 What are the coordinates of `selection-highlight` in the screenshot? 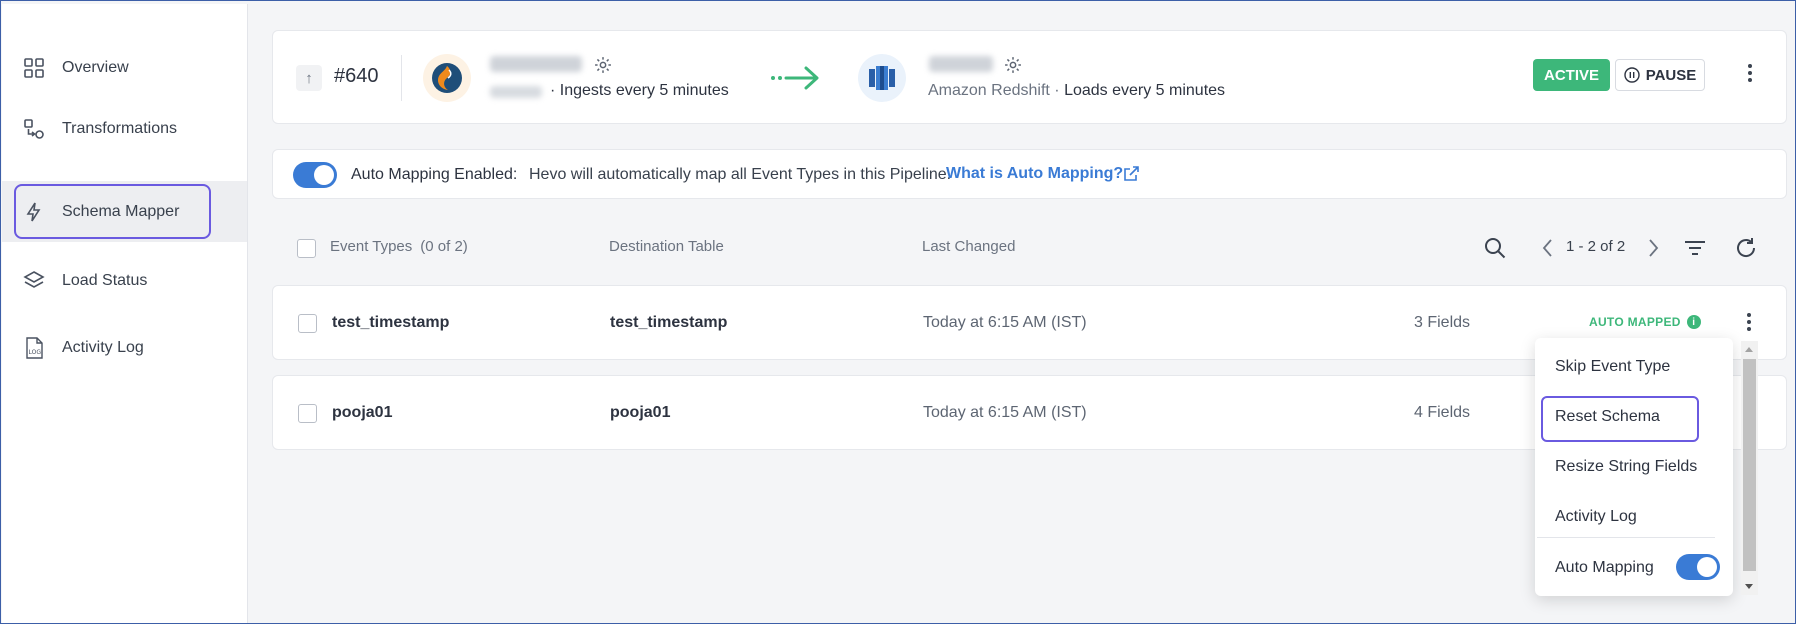 It's located at (1620, 419).